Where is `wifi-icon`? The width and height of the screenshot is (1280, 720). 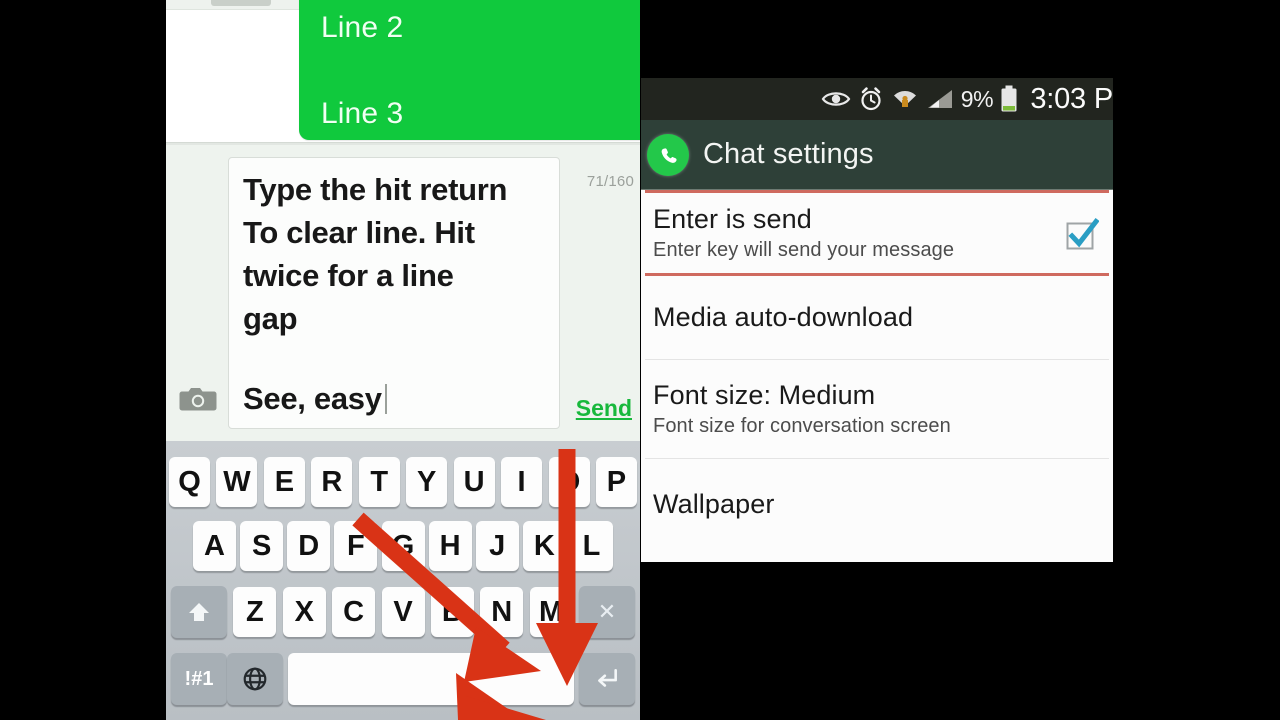
wifi-icon is located at coordinates (905, 99).